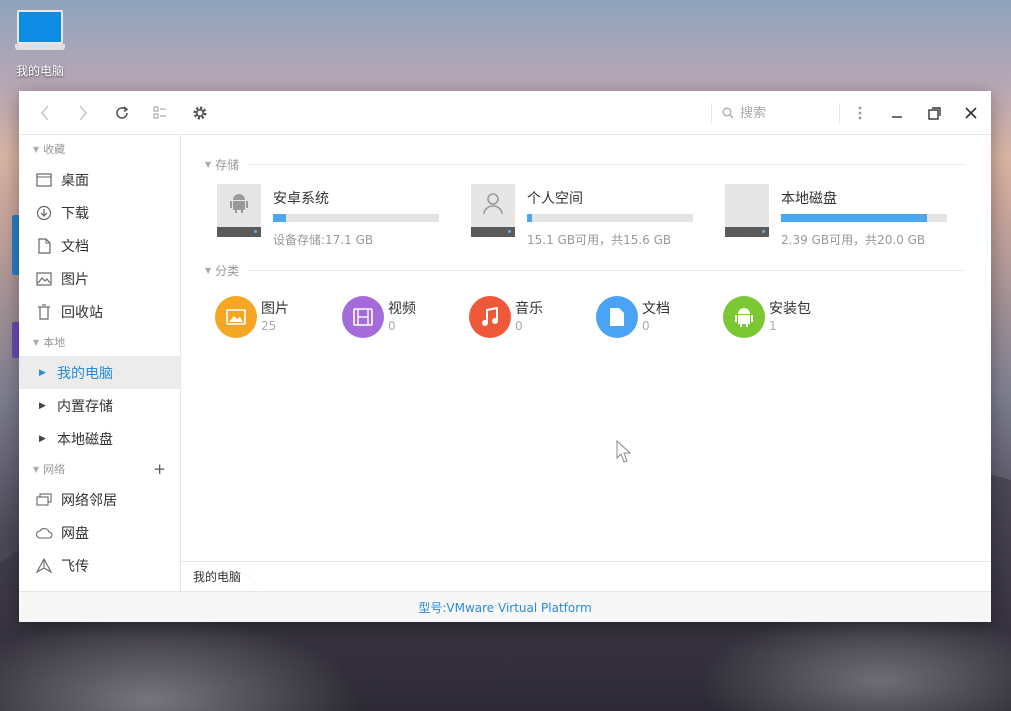 This screenshot has width=1011, height=711. I want to click on view-mode-icon, so click(159, 112).